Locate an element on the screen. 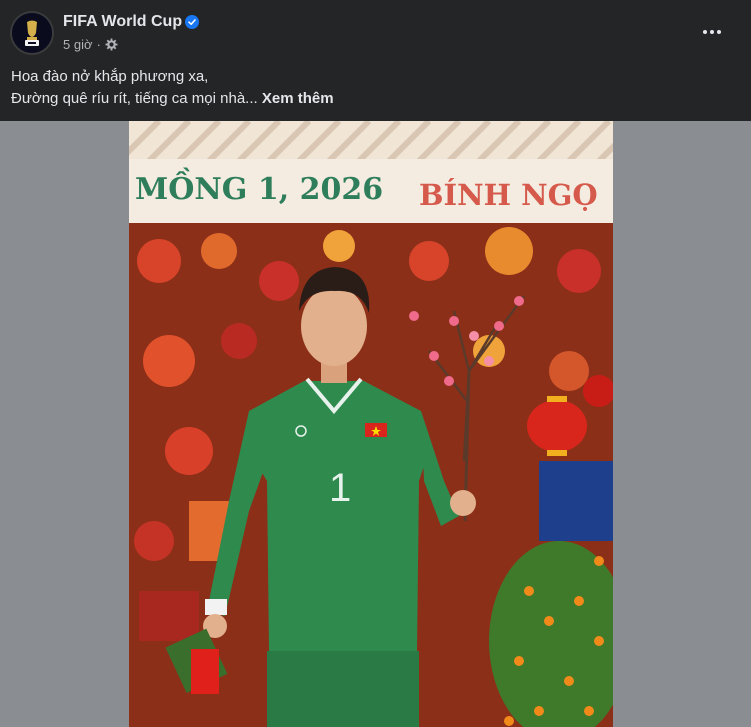  banner-date-text: MỒNG 1, 2026 is located at coordinates (259, 187).